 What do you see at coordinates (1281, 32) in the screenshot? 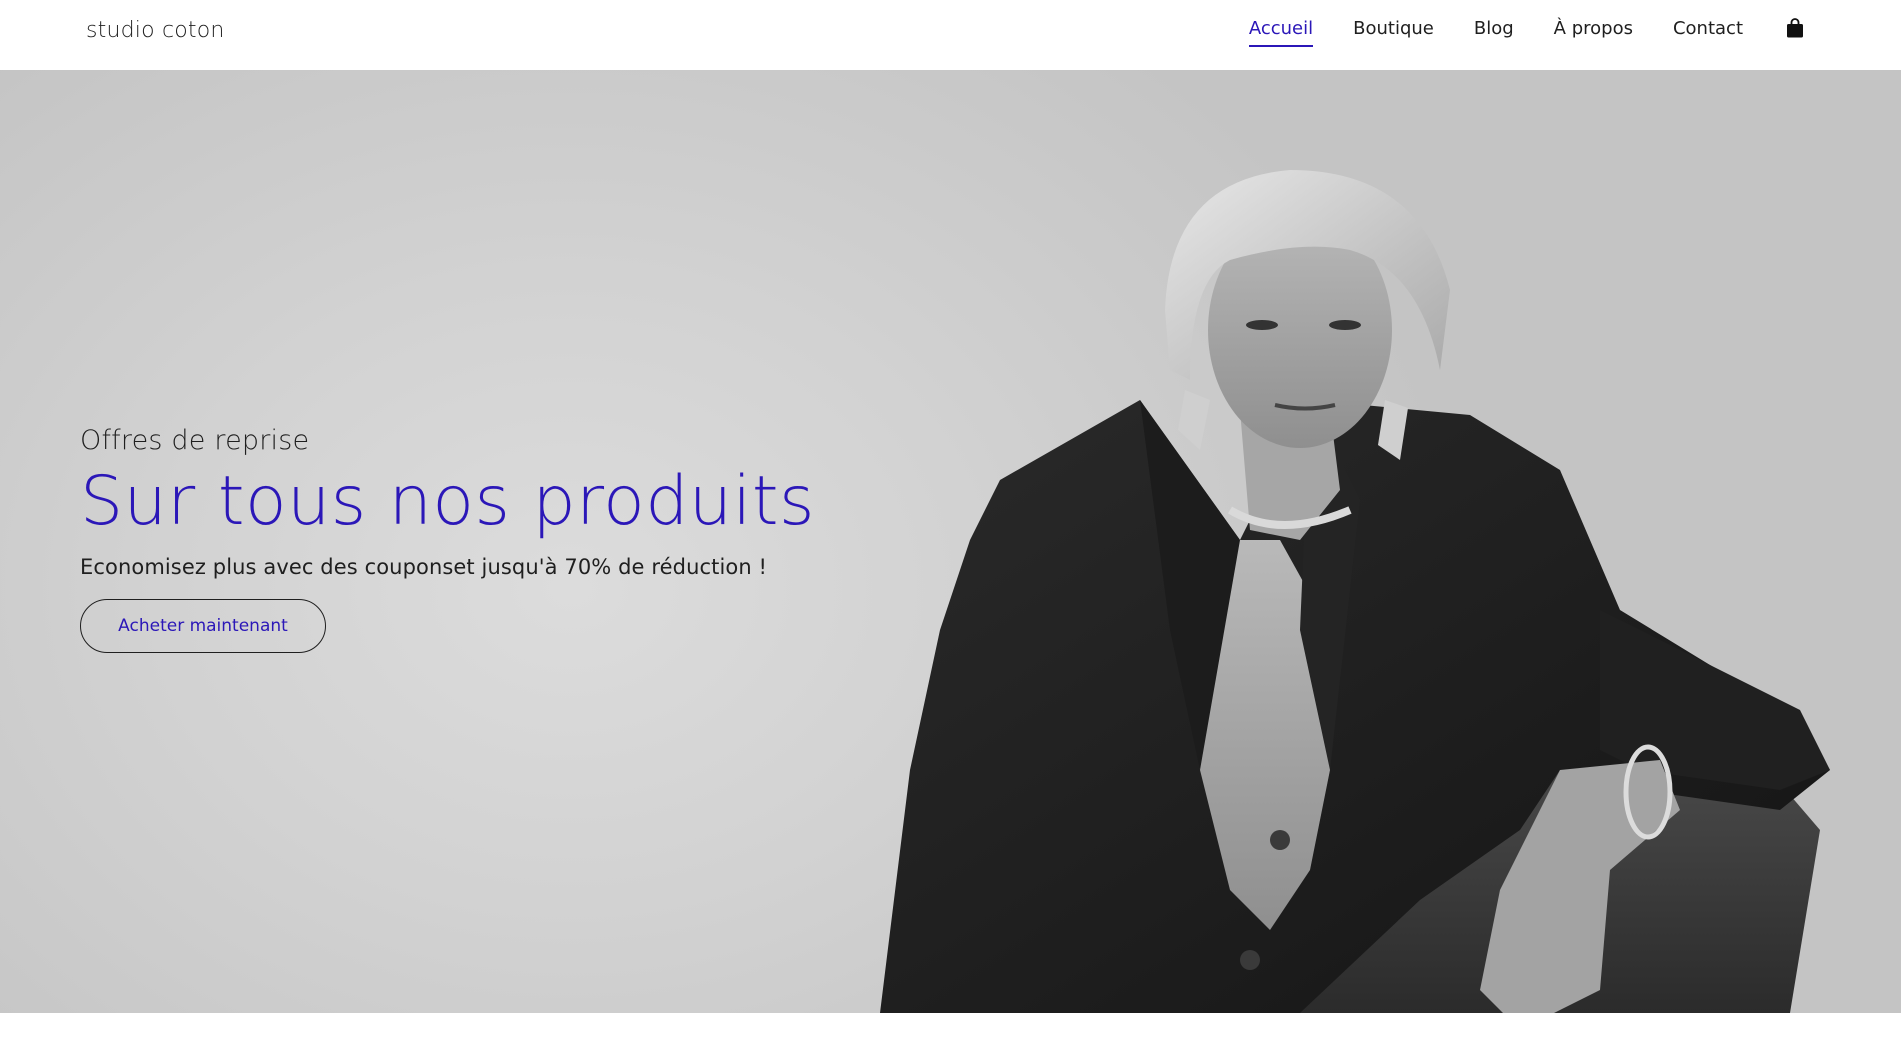
I see `nav-item-accueil: Accueil` at bounding box center [1281, 32].